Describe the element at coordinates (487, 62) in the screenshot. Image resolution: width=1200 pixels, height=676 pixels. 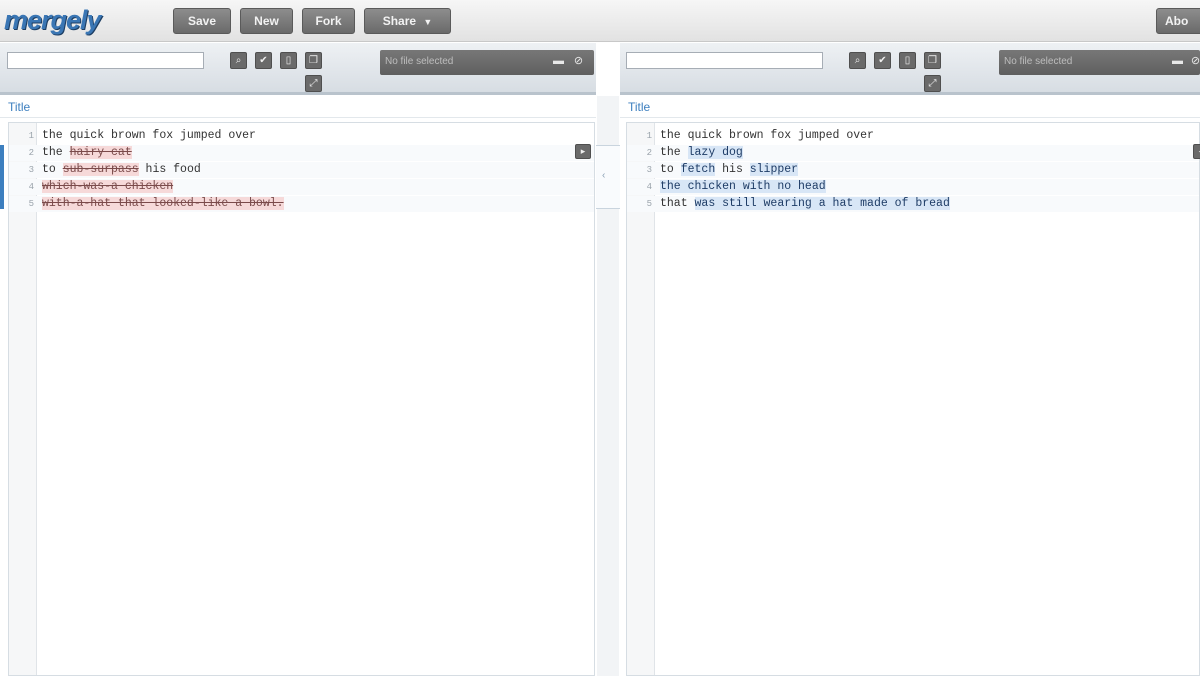
I see `left-file-chooser: No file selected ▬ ⊘` at that location.